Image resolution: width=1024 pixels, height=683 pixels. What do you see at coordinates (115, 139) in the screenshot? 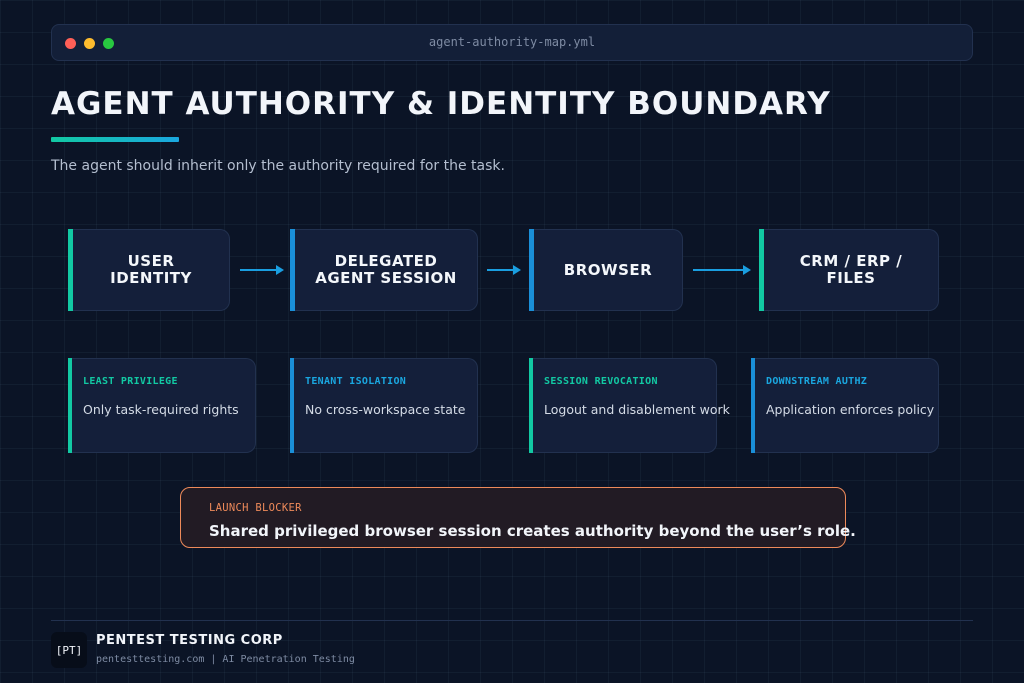
I see `title-underline` at bounding box center [115, 139].